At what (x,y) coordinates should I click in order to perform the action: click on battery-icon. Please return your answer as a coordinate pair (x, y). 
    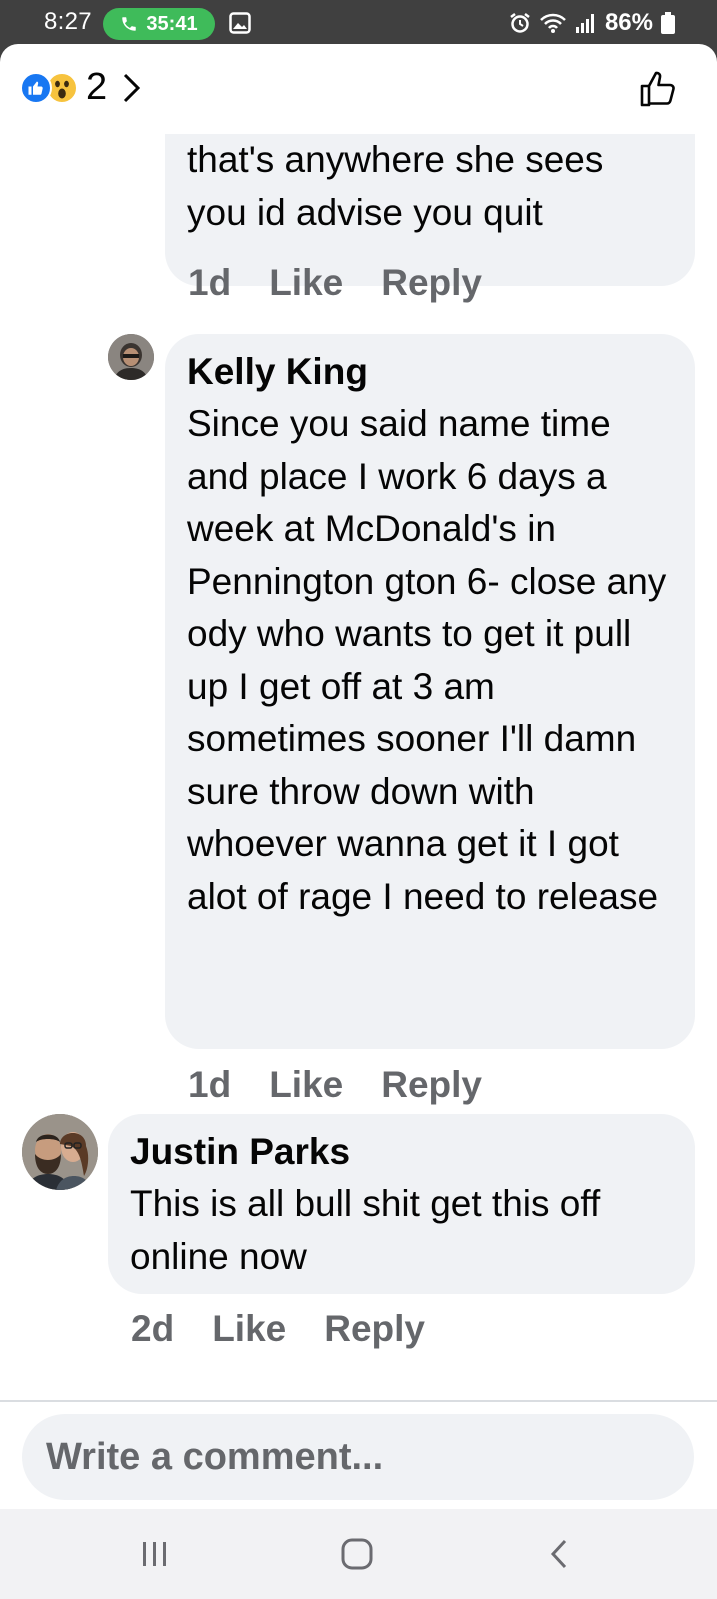
    Looking at the image, I should click on (668, 23).